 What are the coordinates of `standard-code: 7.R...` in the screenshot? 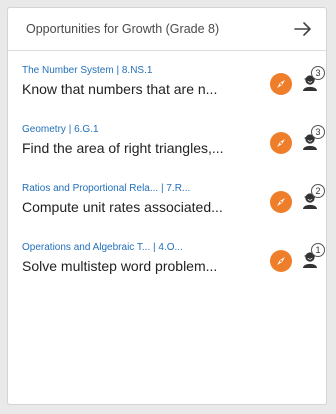 It's located at (178, 188).